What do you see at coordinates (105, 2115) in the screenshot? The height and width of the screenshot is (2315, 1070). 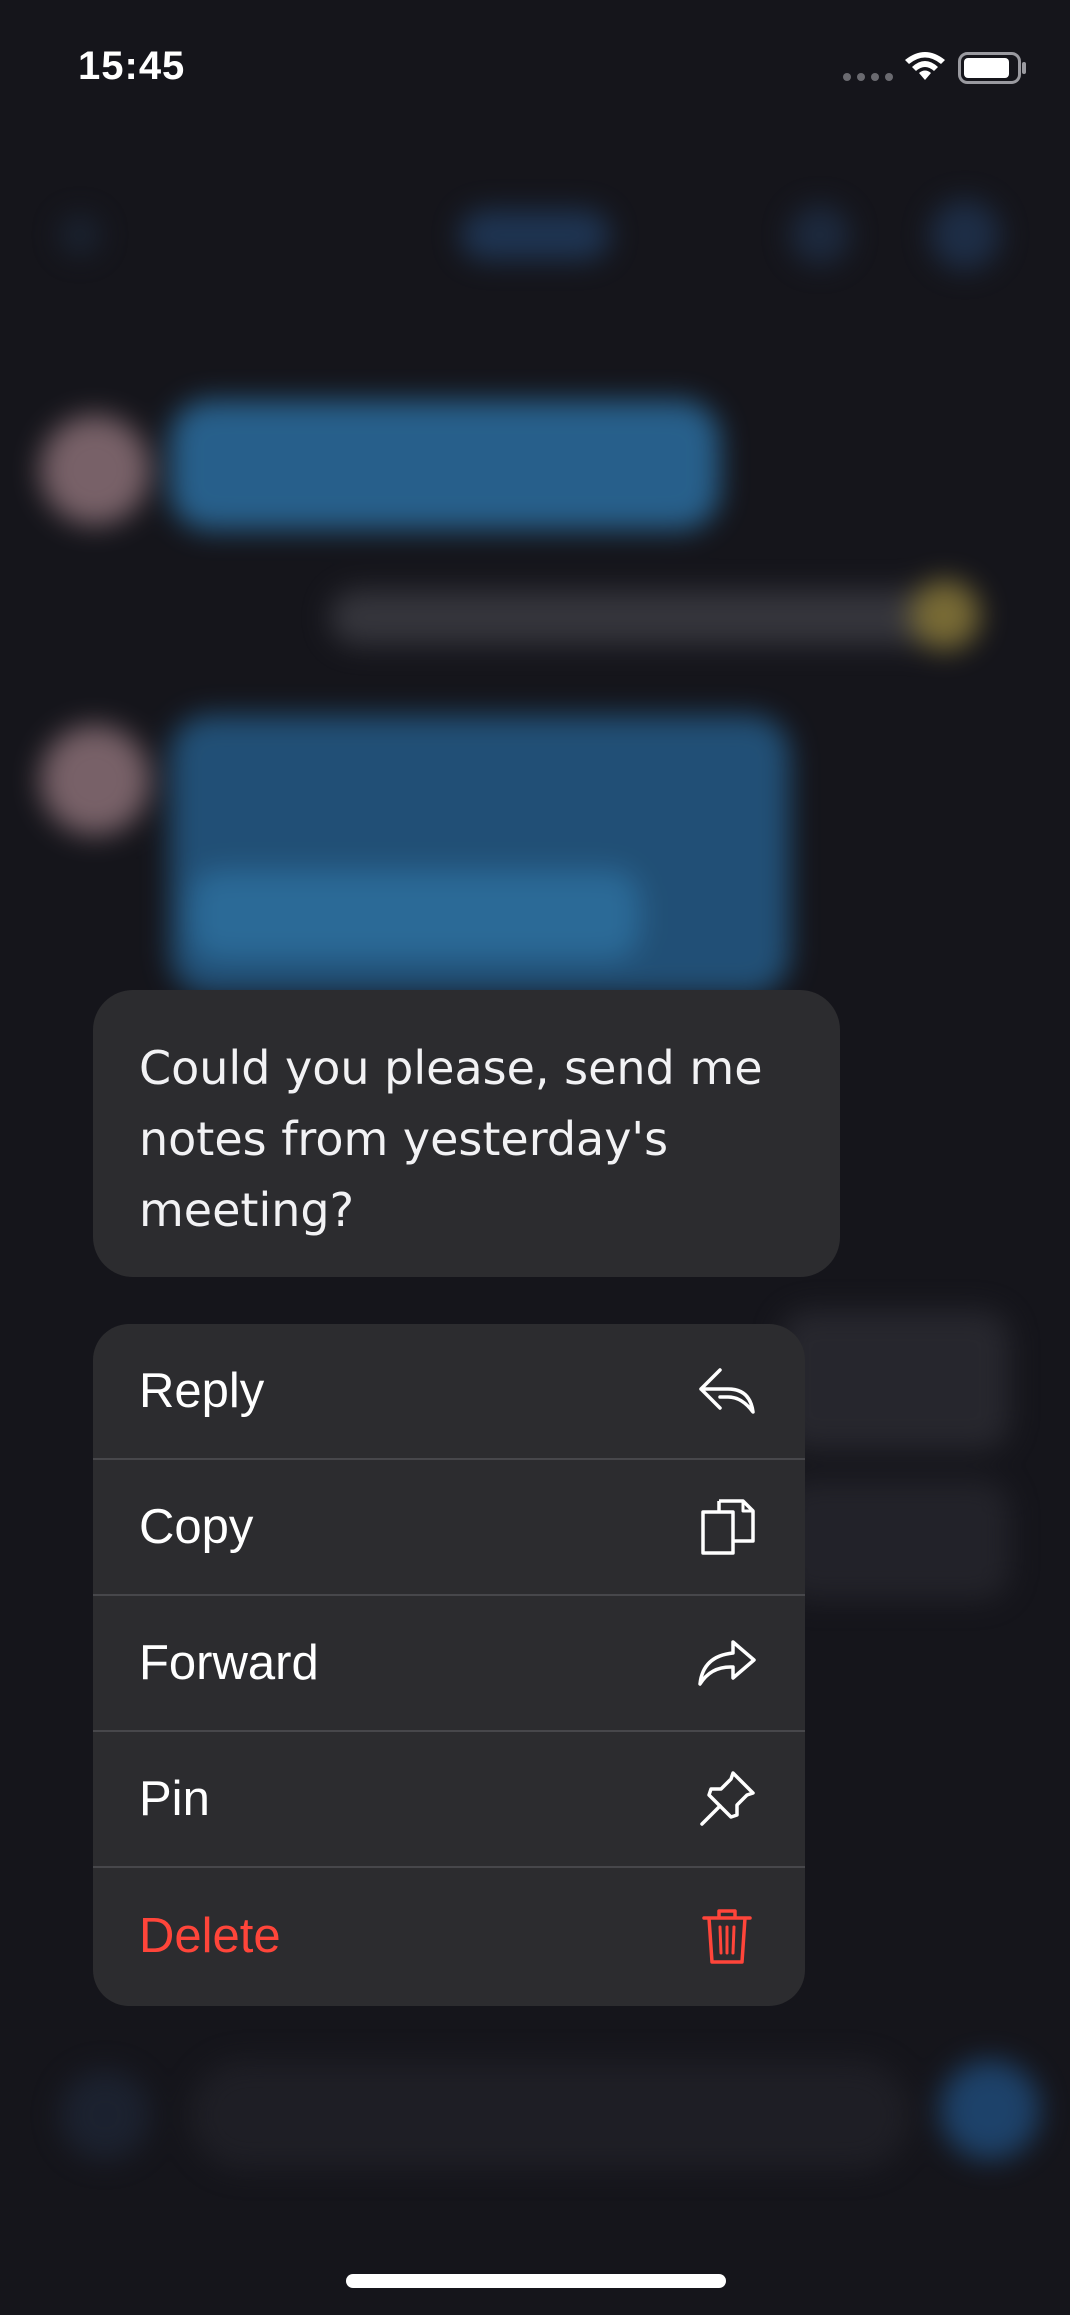 I see `blurred-attach-button` at bounding box center [105, 2115].